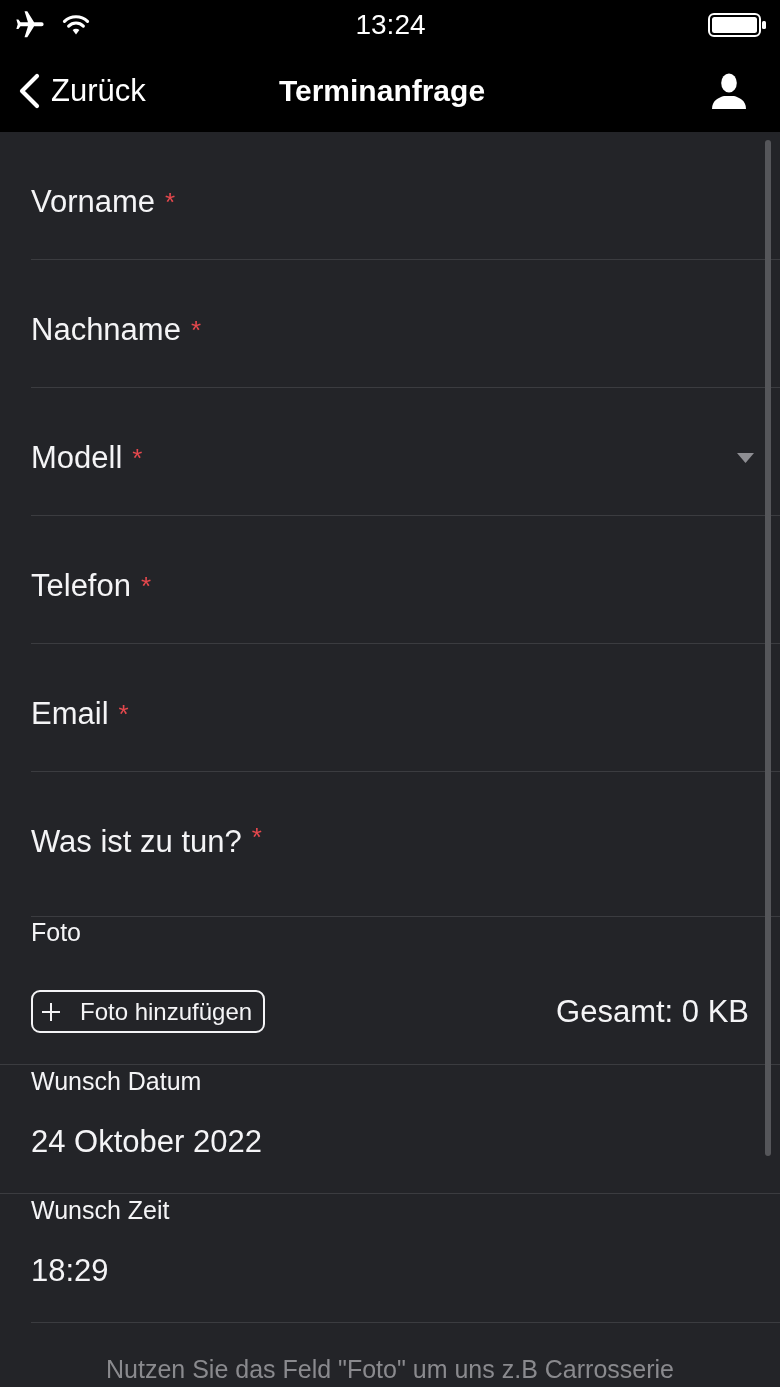  Describe the element at coordinates (737, 25) in the screenshot. I see `battery-icon` at that location.